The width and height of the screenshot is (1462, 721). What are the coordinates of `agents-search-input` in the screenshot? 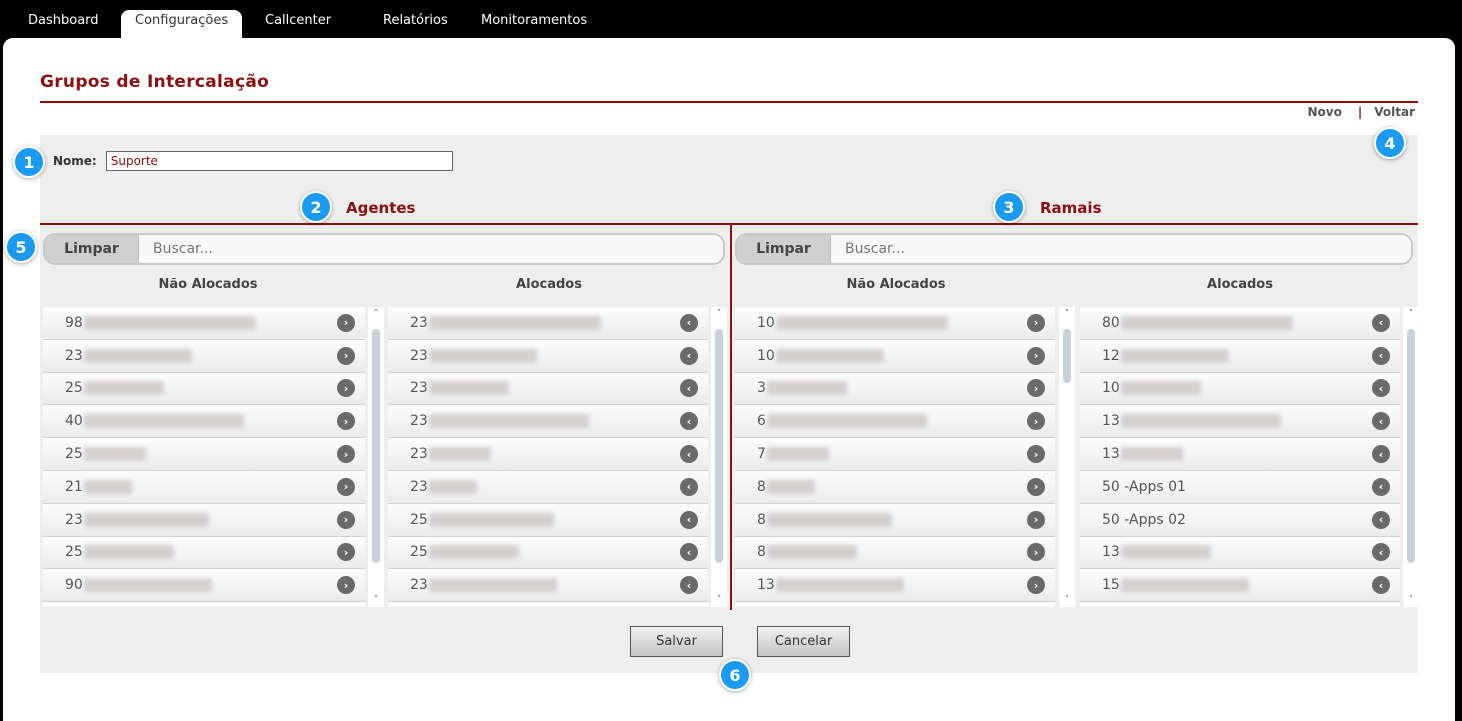 It's located at (431, 249).